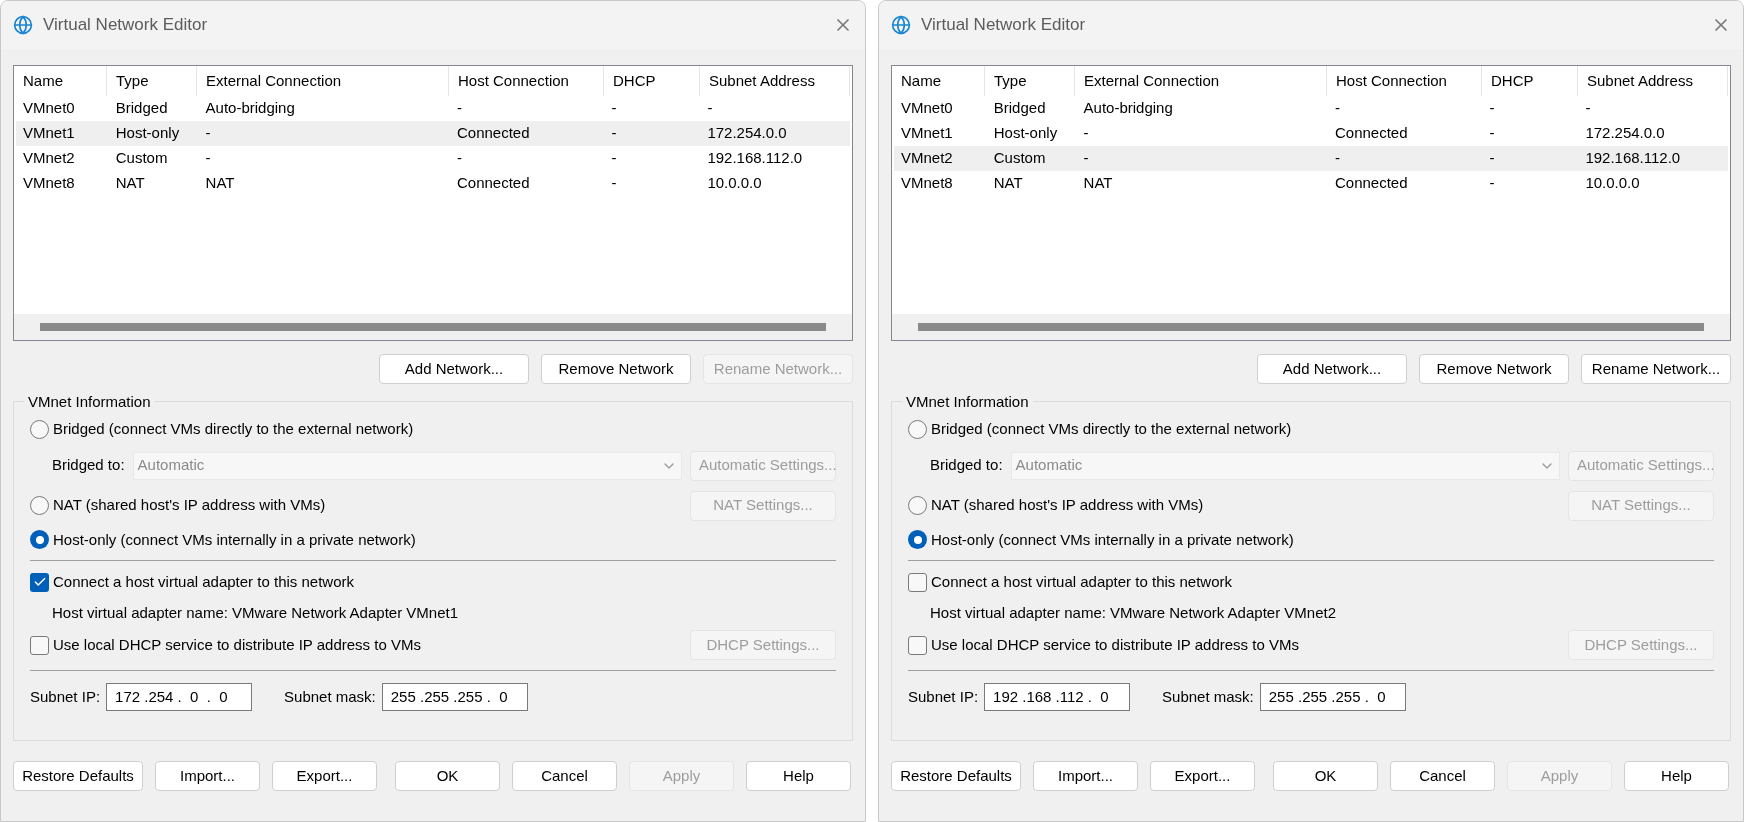 The height and width of the screenshot is (822, 1745). Describe the element at coordinates (1067, 505) in the screenshot. I see `radio-label: NAT (shared host's IP address with VMs)` at that location.